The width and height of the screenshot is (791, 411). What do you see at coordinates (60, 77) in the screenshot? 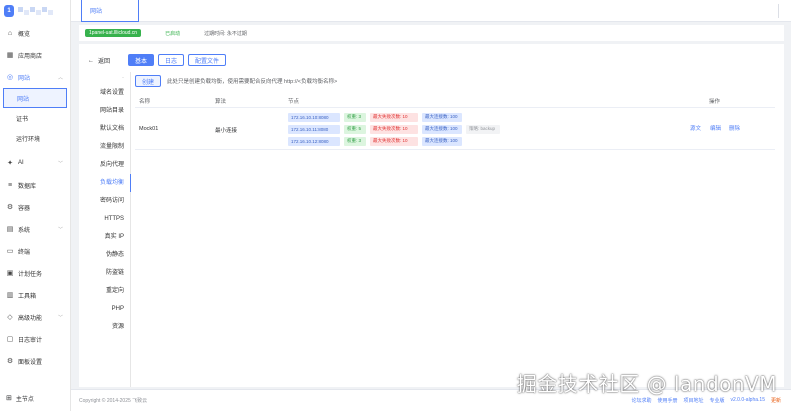
I see `chevron-up-icon: ︿` at bounding box center [60, 77].